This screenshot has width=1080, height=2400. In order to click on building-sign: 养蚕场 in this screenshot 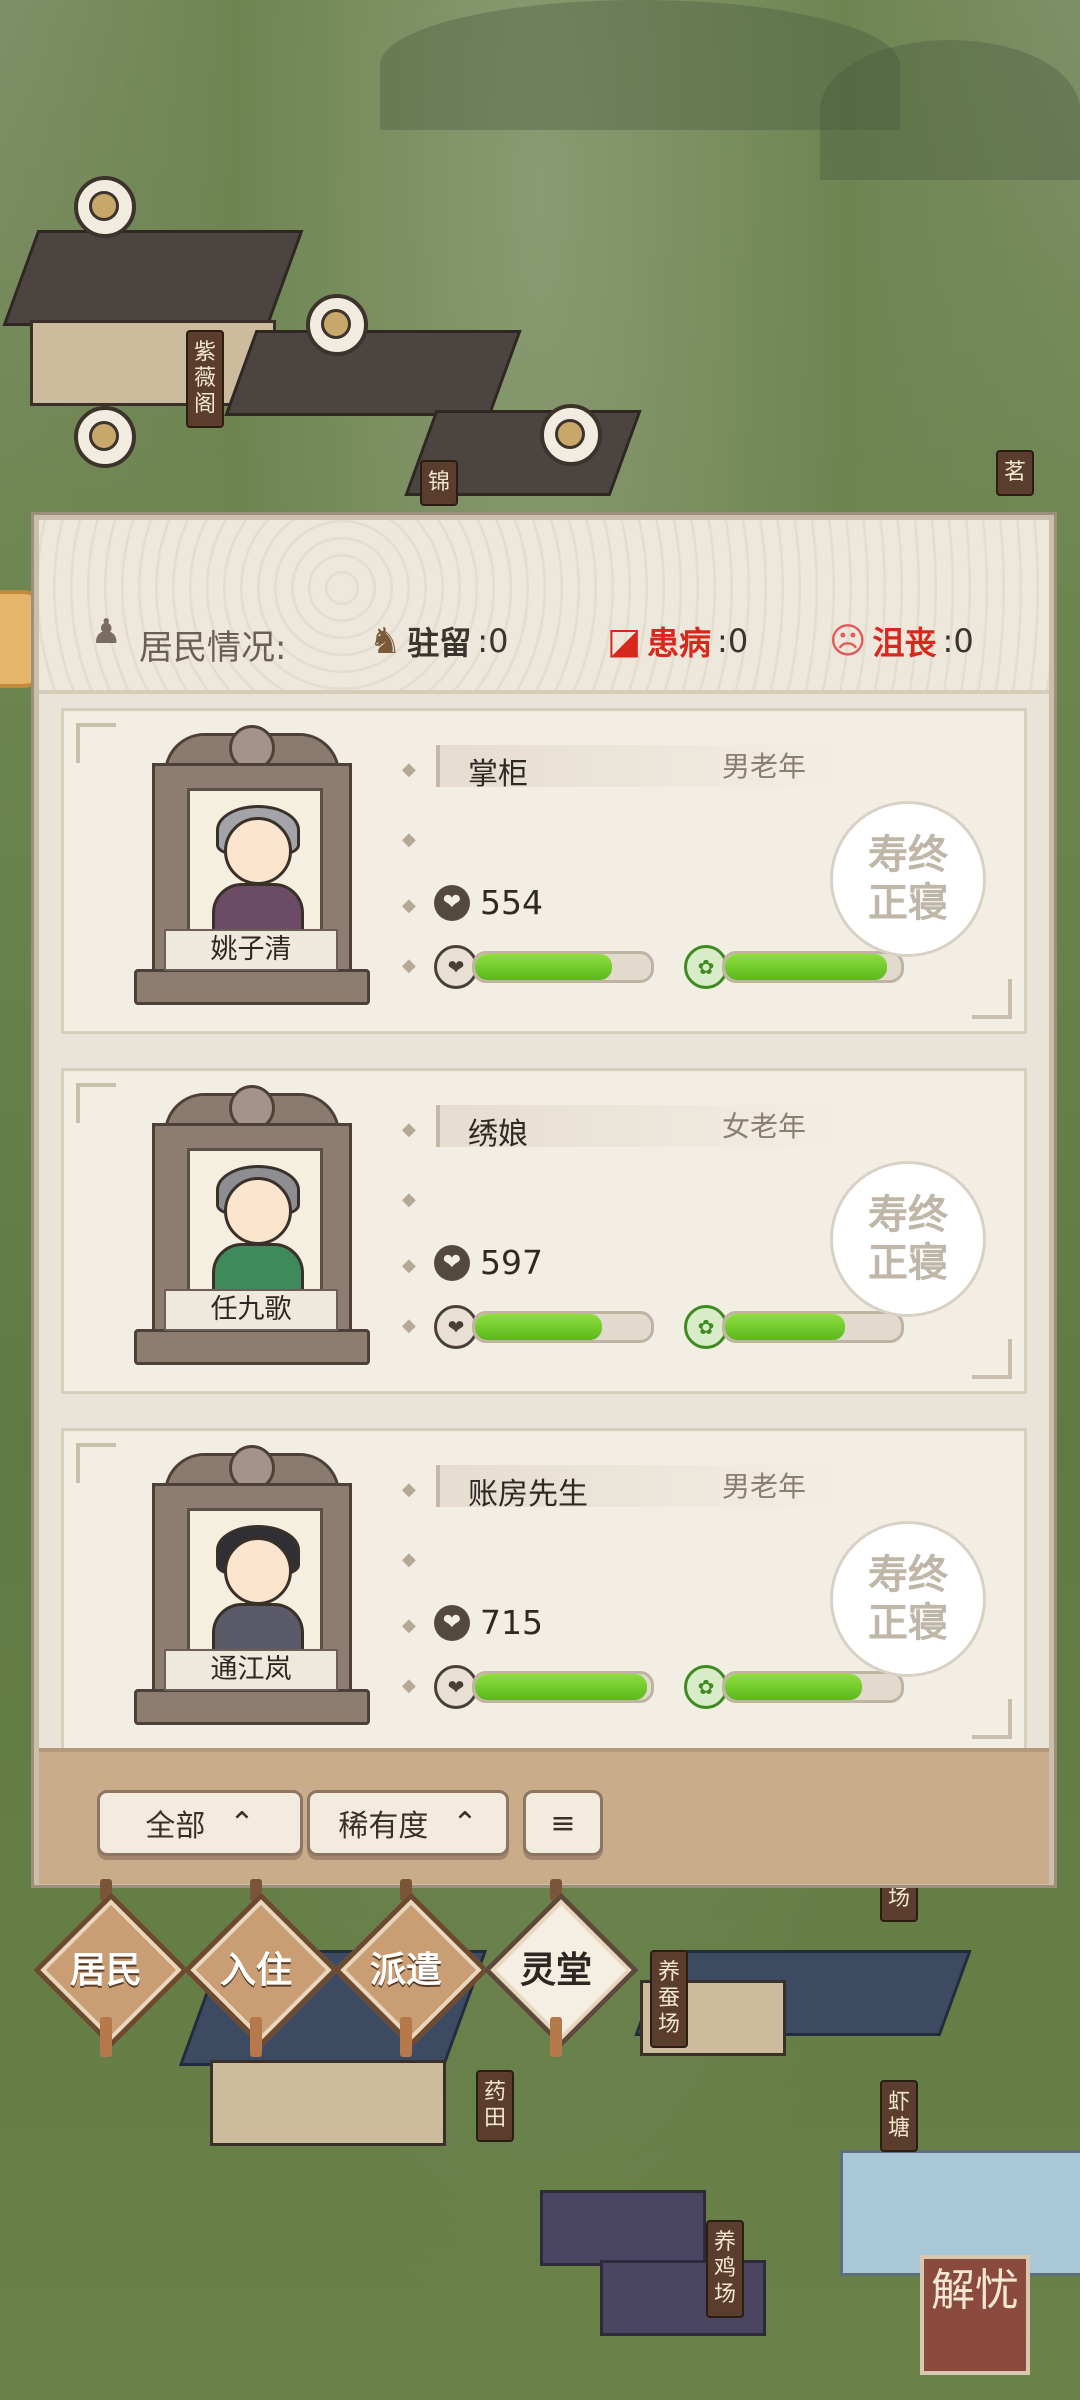, I will do `click(669, 1999)`.